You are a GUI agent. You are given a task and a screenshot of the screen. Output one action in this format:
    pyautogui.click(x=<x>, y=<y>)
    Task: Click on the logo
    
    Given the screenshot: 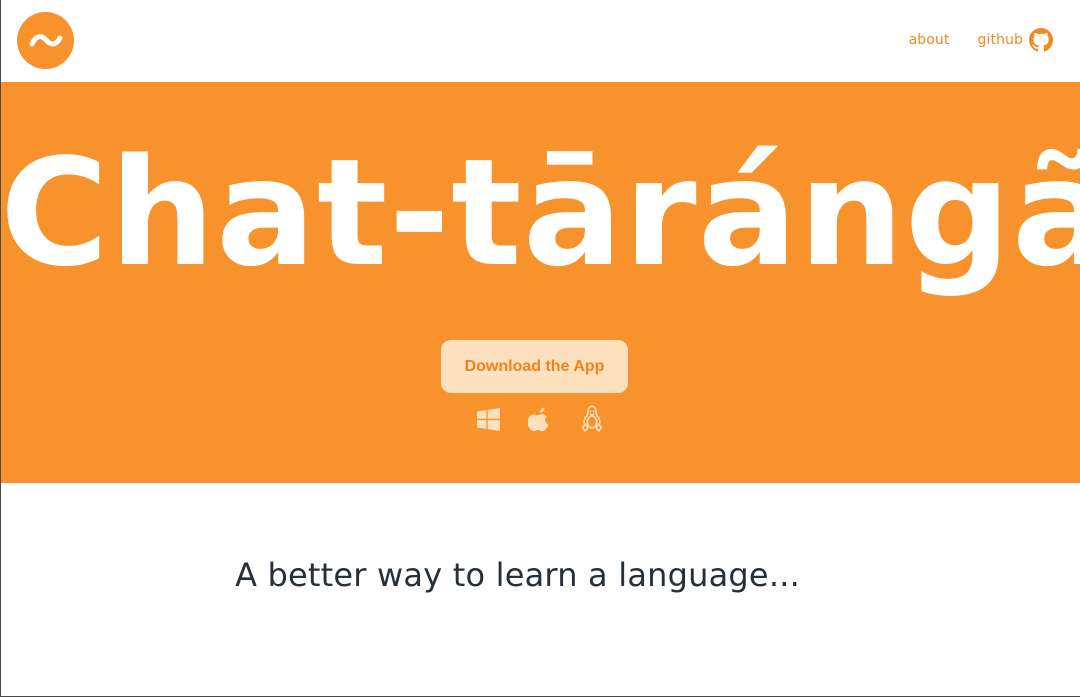 What is the action you would take?
    pyautogui.click(x=45, y=40)
    